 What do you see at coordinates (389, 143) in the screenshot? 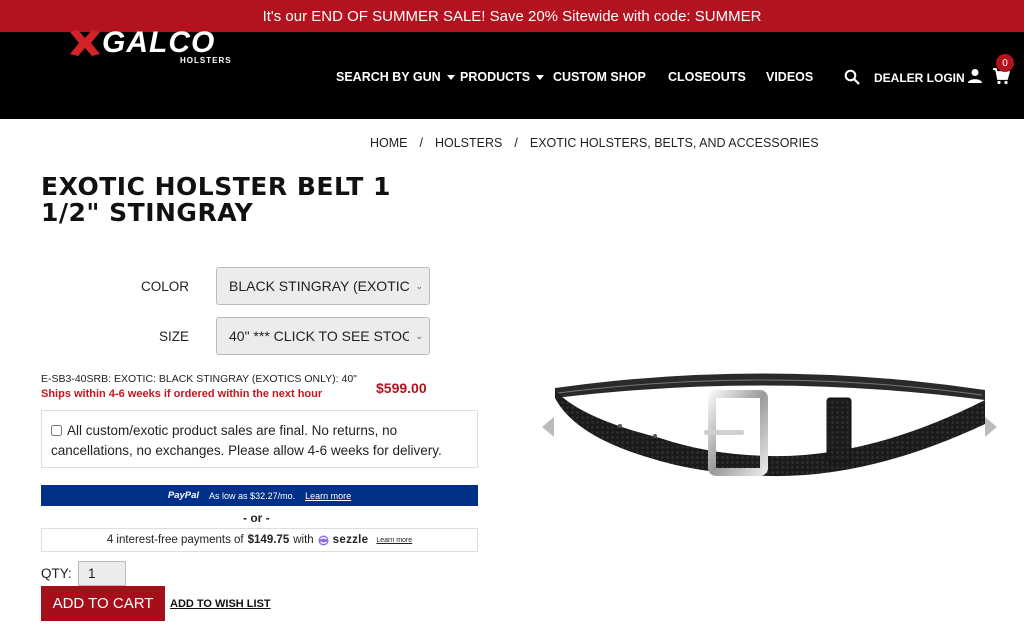
I see `breadcrumb-home: HOME` at bounding box center [389, 143].